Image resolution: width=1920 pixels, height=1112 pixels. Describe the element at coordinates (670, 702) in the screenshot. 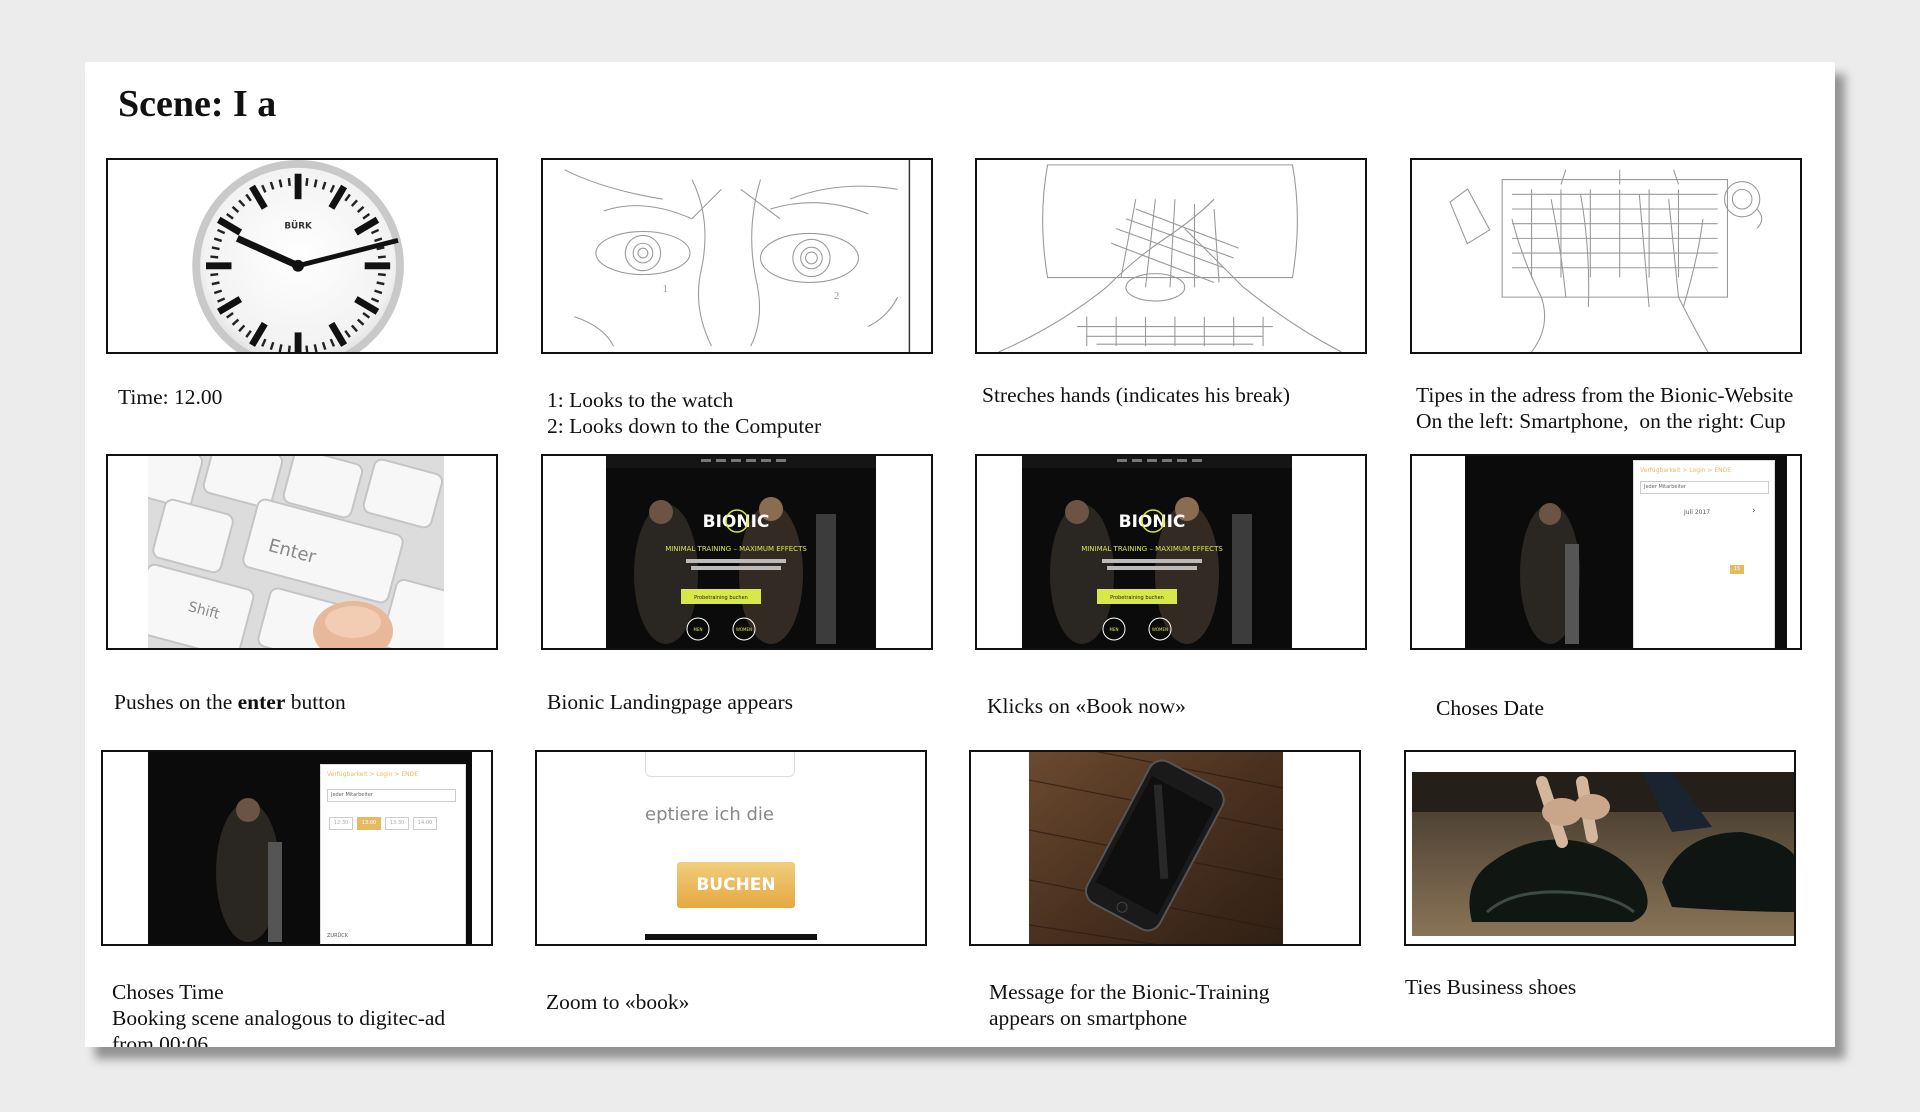

I see `panel-6-caption: Bionic Landingpage appears` at that location.